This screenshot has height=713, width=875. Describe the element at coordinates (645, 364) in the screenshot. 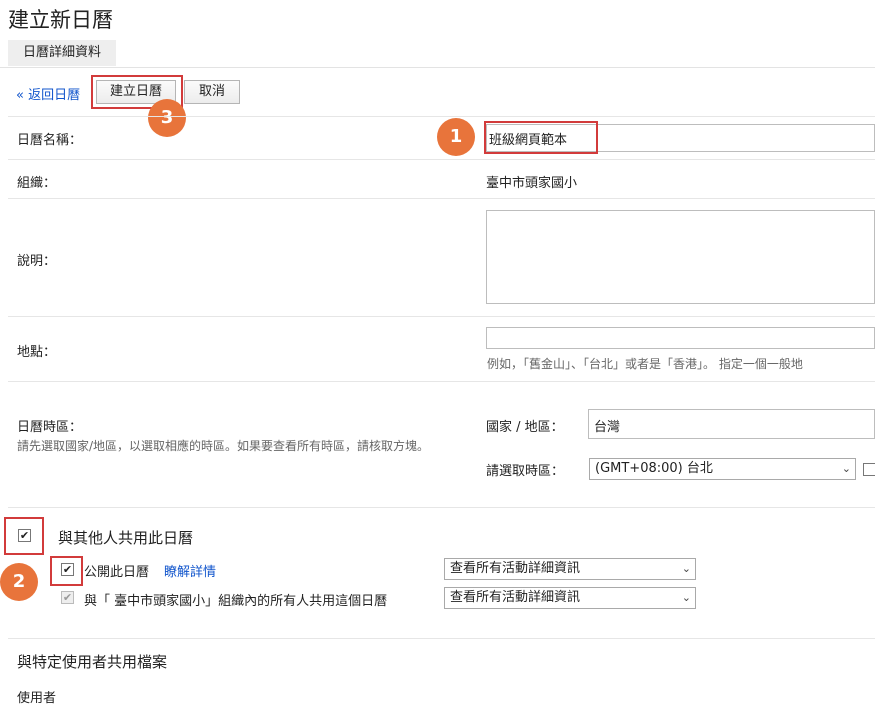

I see `location-hint: 例如，「舊金山」、「台北」或者是「香港」。 指定一個一般地` at that location.